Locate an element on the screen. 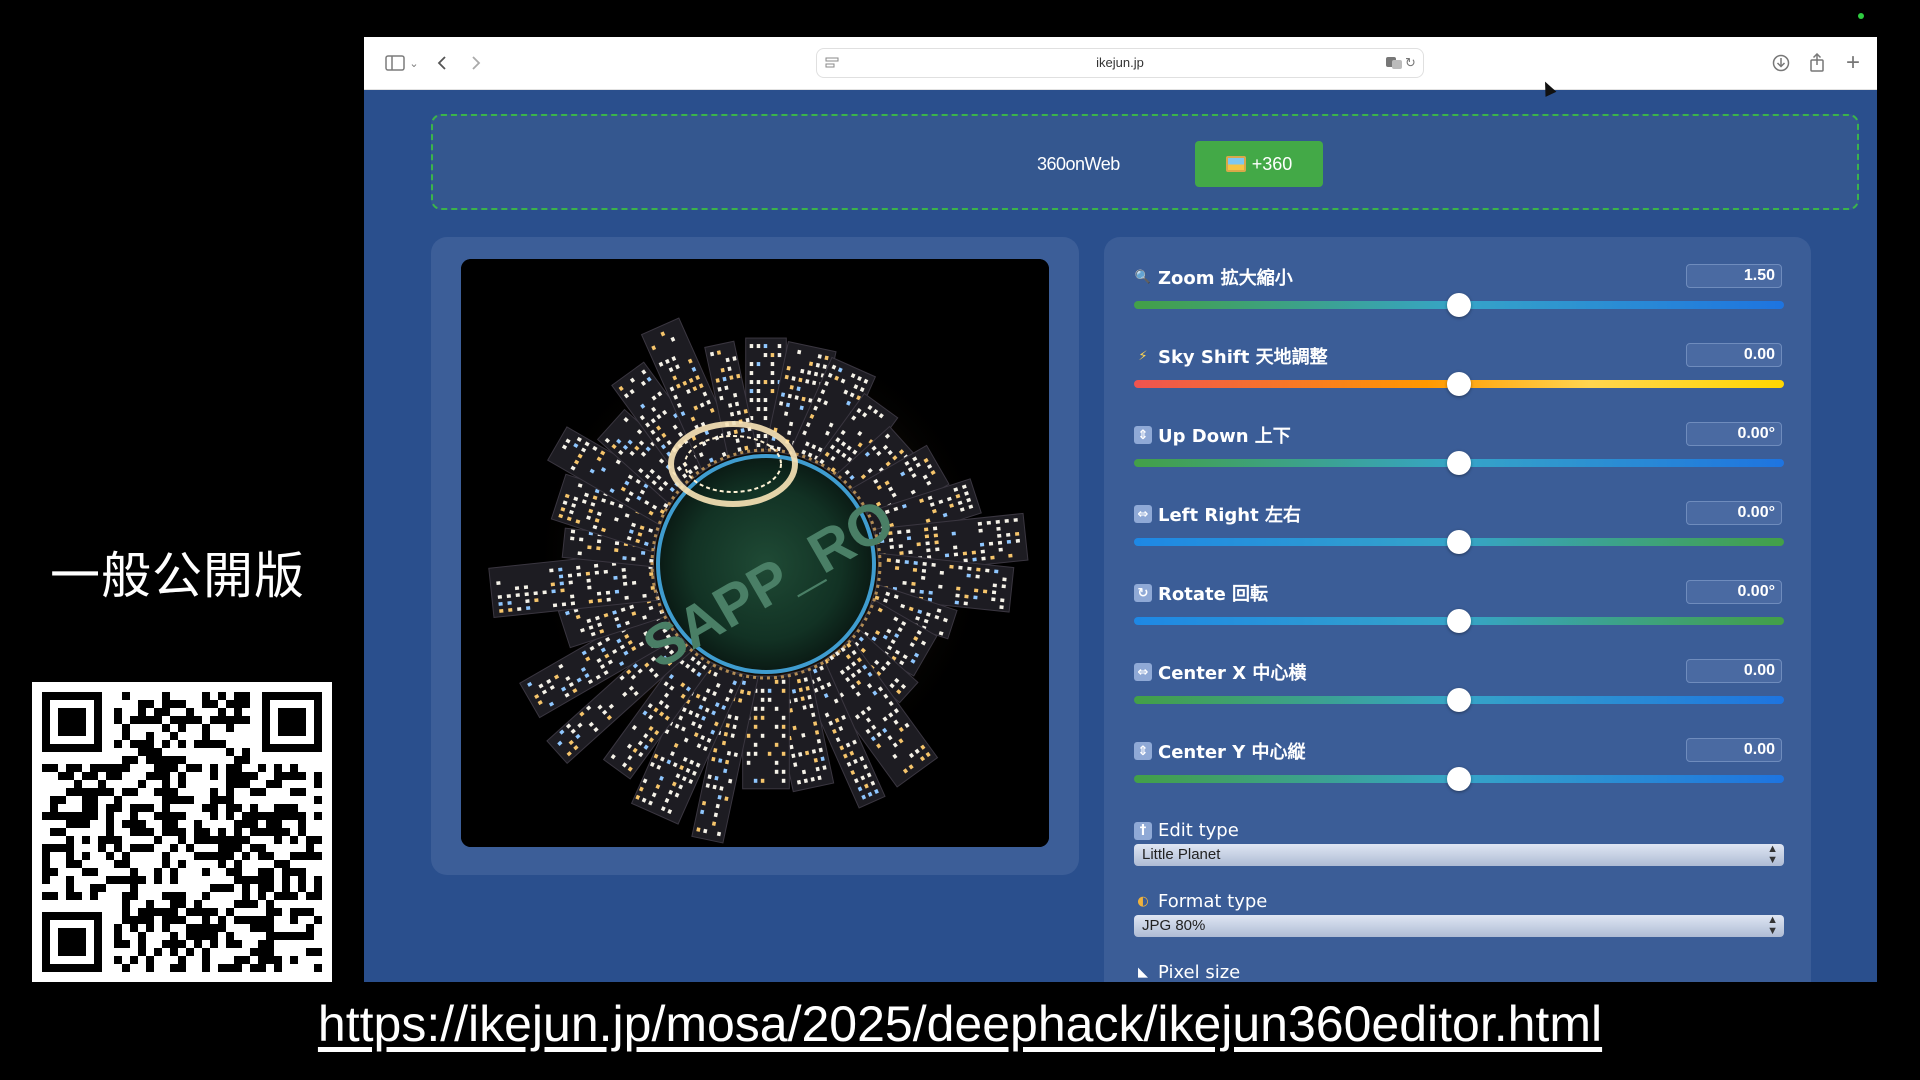 Image resolution: width=1920 pixels, height=1080 pixels. control-label: ↻ Rotate 回転 is located at coordinates (1201, 593).